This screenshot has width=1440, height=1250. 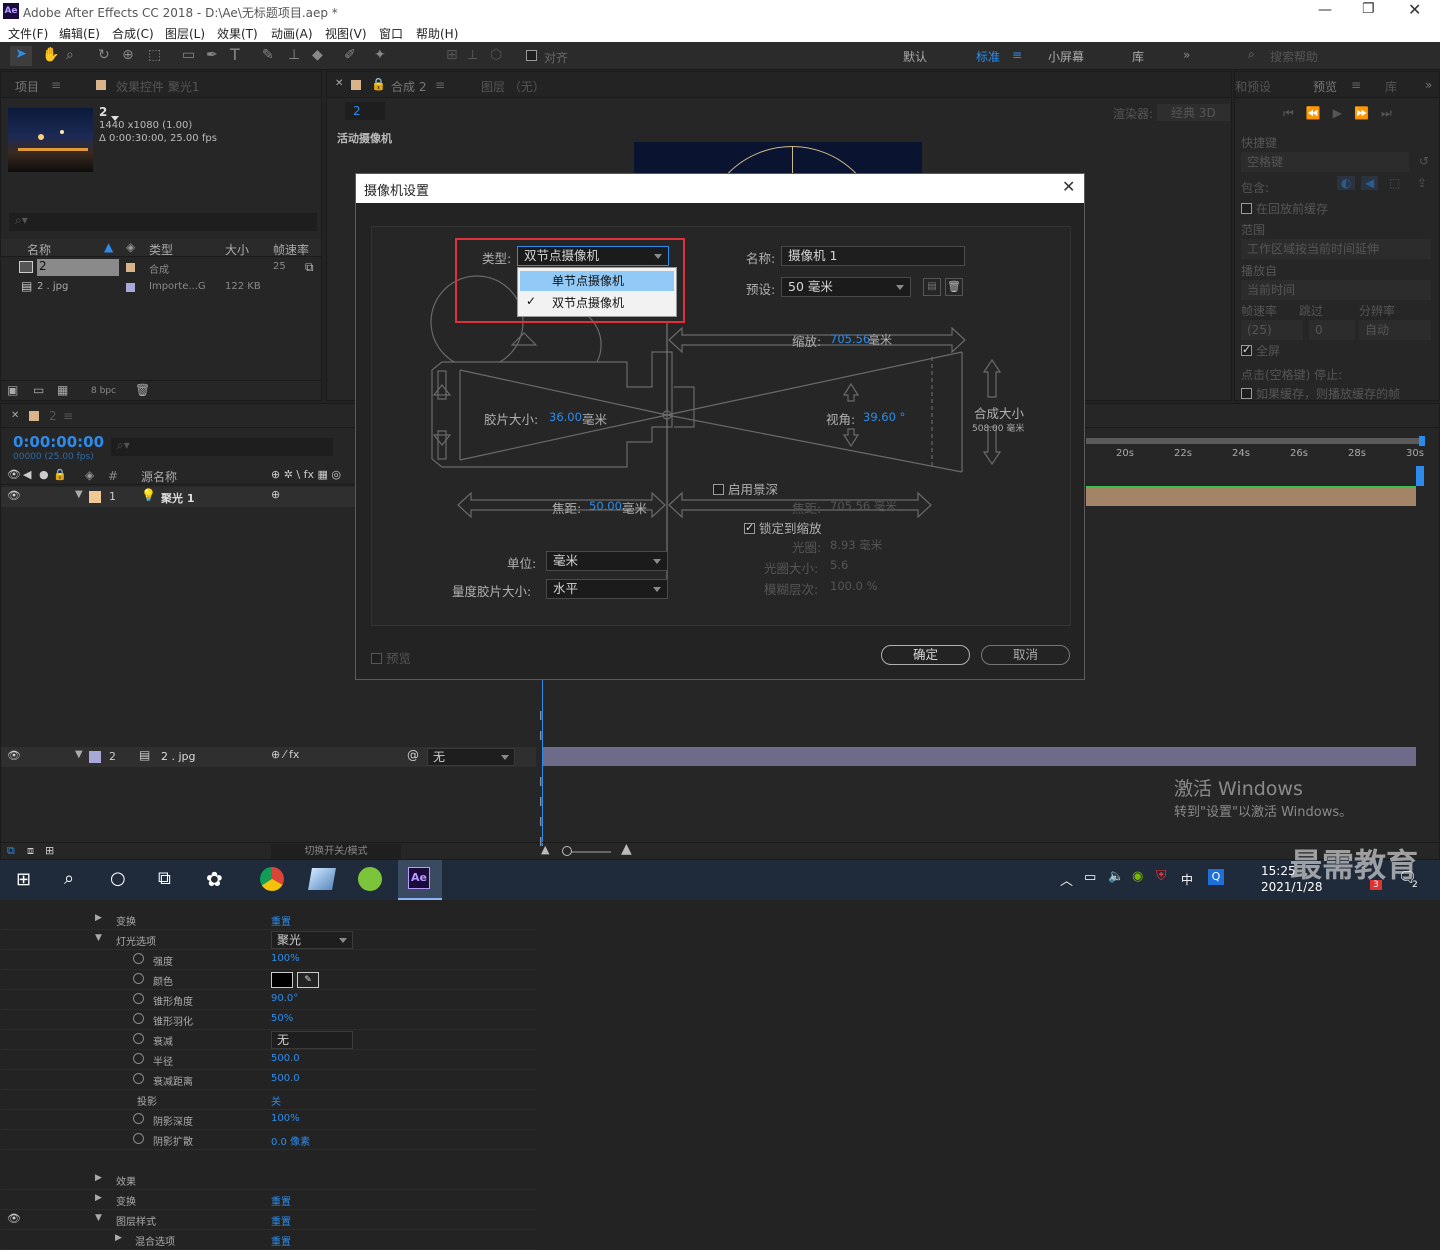 I want to click on rotate-tool-icon: ↻, so click(x=104, y=55).